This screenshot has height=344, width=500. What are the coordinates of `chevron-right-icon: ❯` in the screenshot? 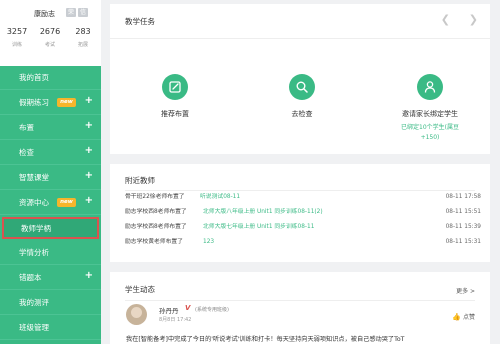 It's located at (473, 19).